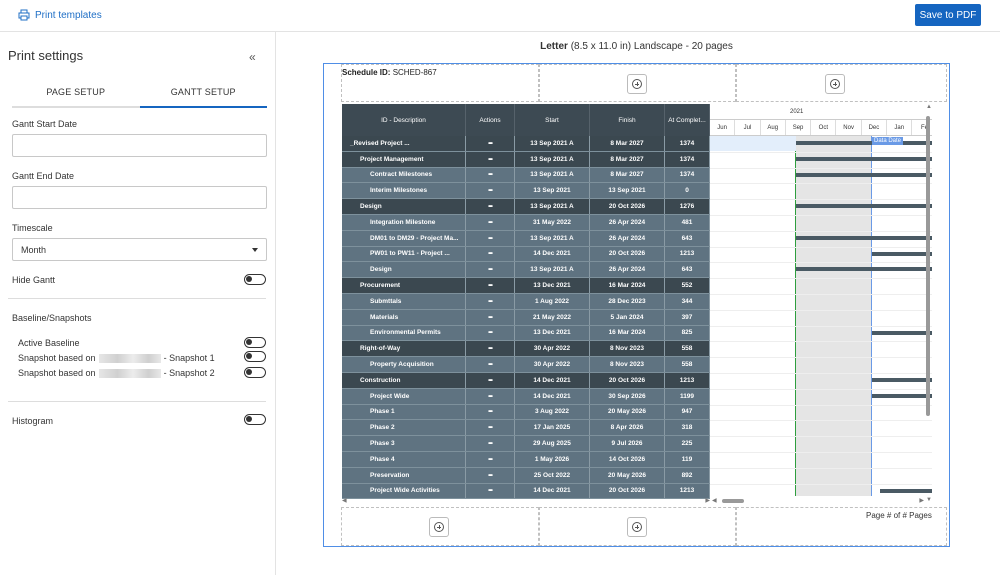 Image resolution: width=1000 pixels, height=575 pixels. What do you see at coordinates (255, 279) in the screenshot?
I see `hide-gantt-toggle` at bounding box center [255, 279].